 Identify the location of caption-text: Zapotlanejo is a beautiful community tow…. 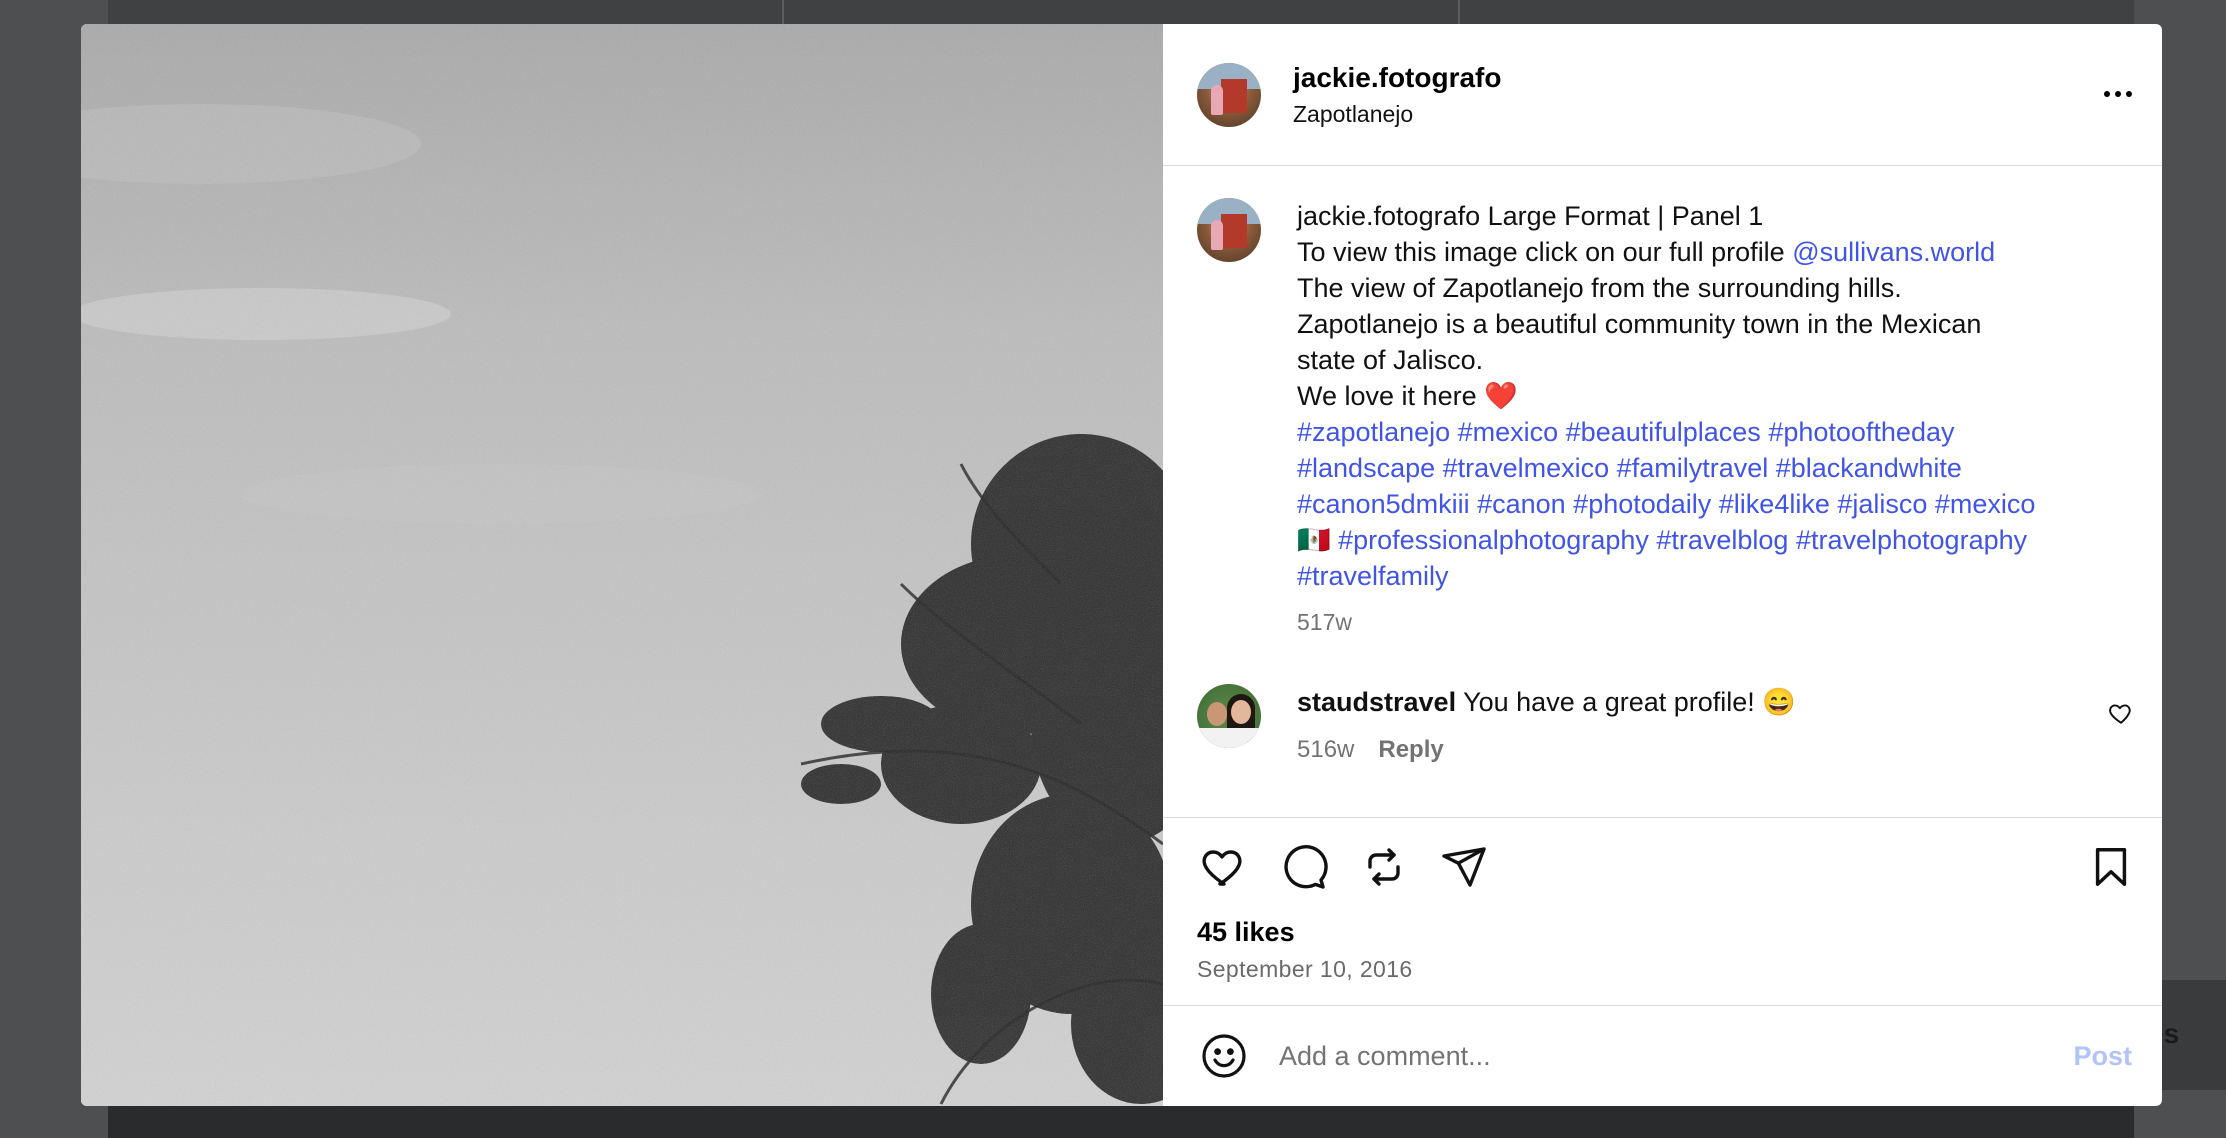
(1639, 324).